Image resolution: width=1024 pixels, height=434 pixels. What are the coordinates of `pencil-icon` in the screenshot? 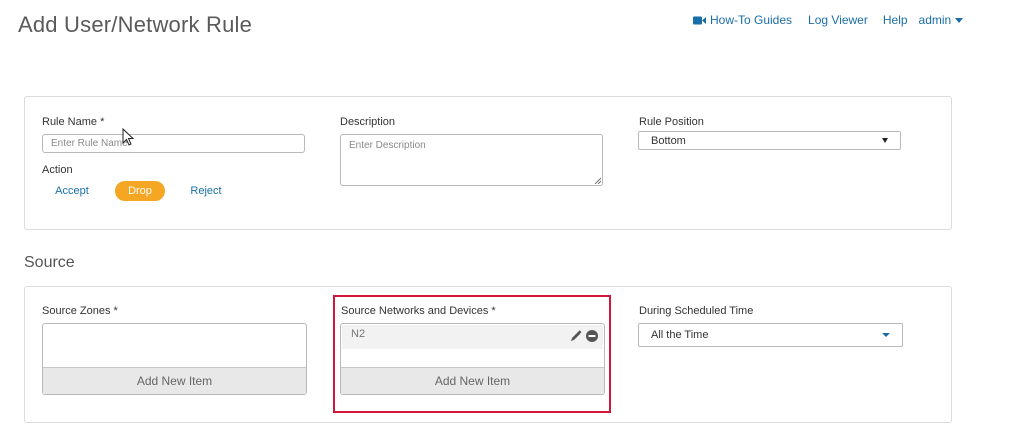 It's located at (576, 336).